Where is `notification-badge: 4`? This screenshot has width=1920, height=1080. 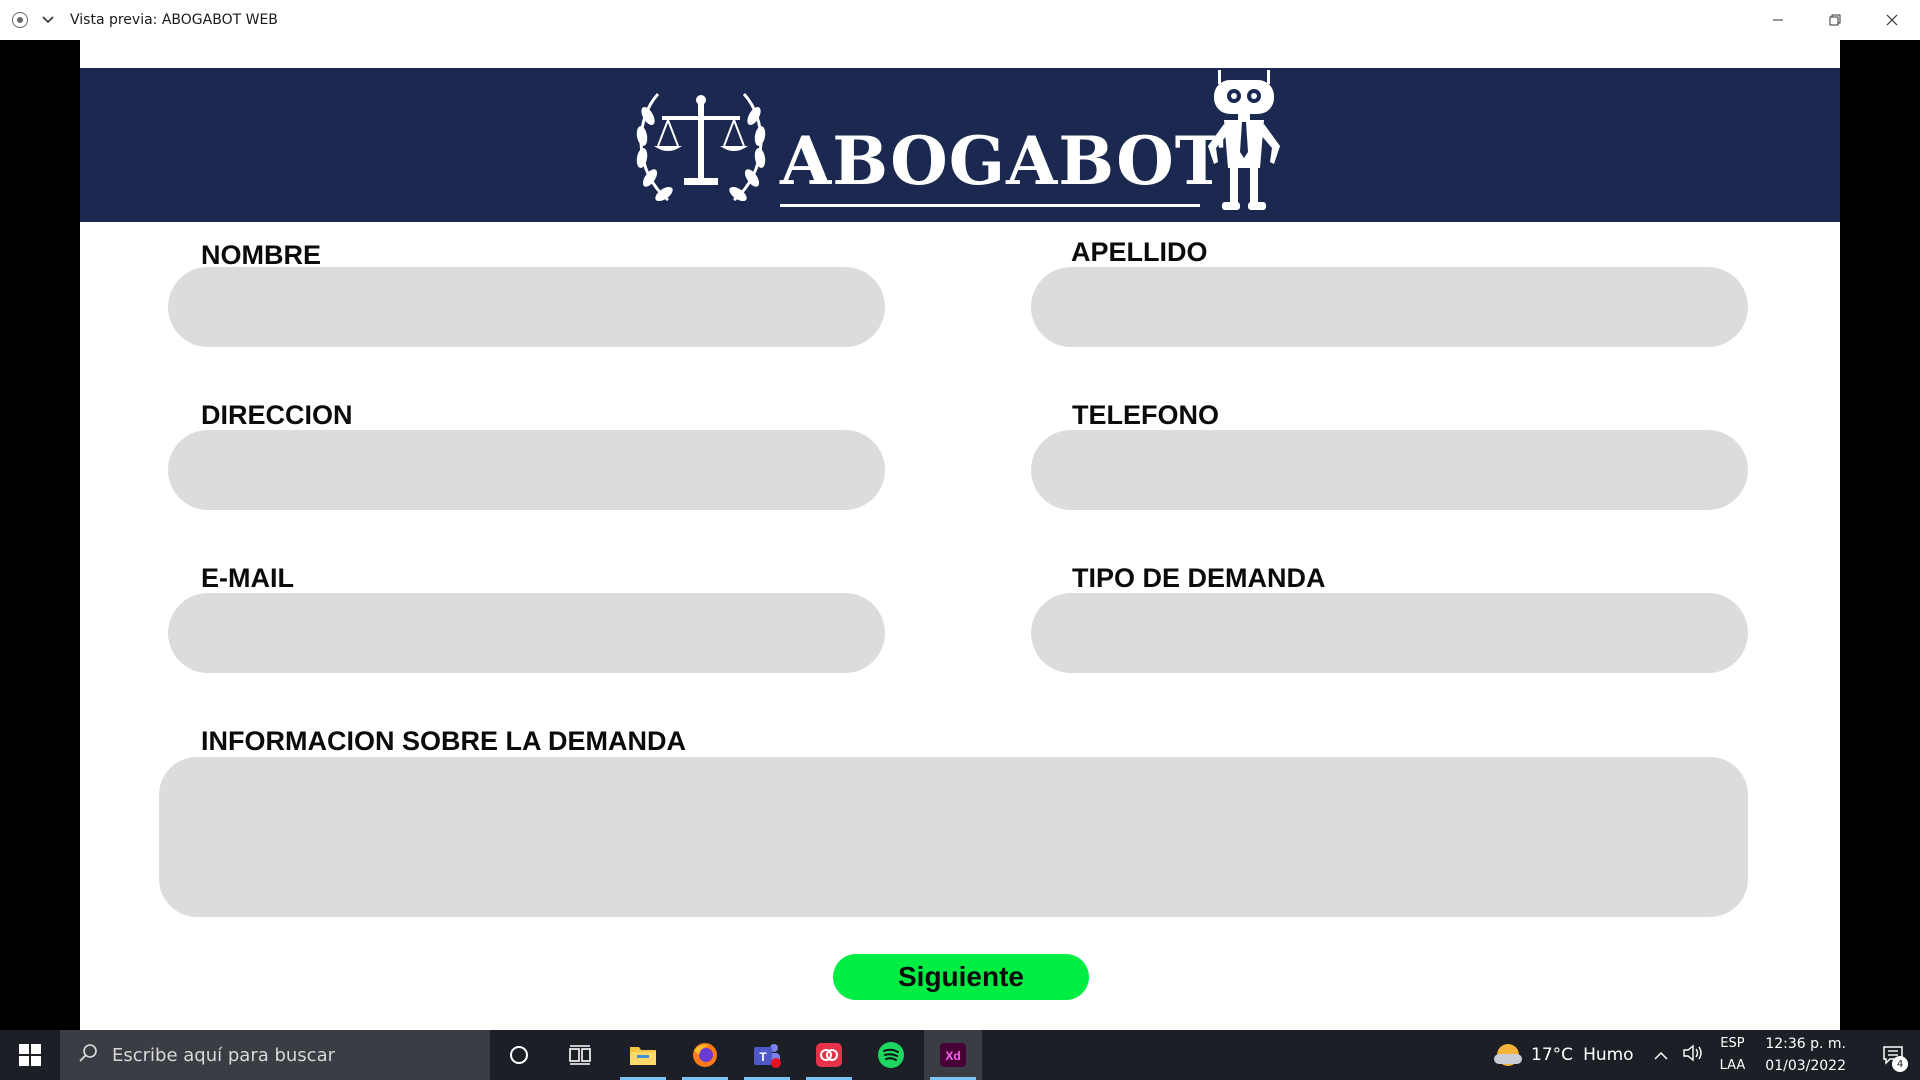 notification-badge: 4 is located at coordinates (1900, 1064).